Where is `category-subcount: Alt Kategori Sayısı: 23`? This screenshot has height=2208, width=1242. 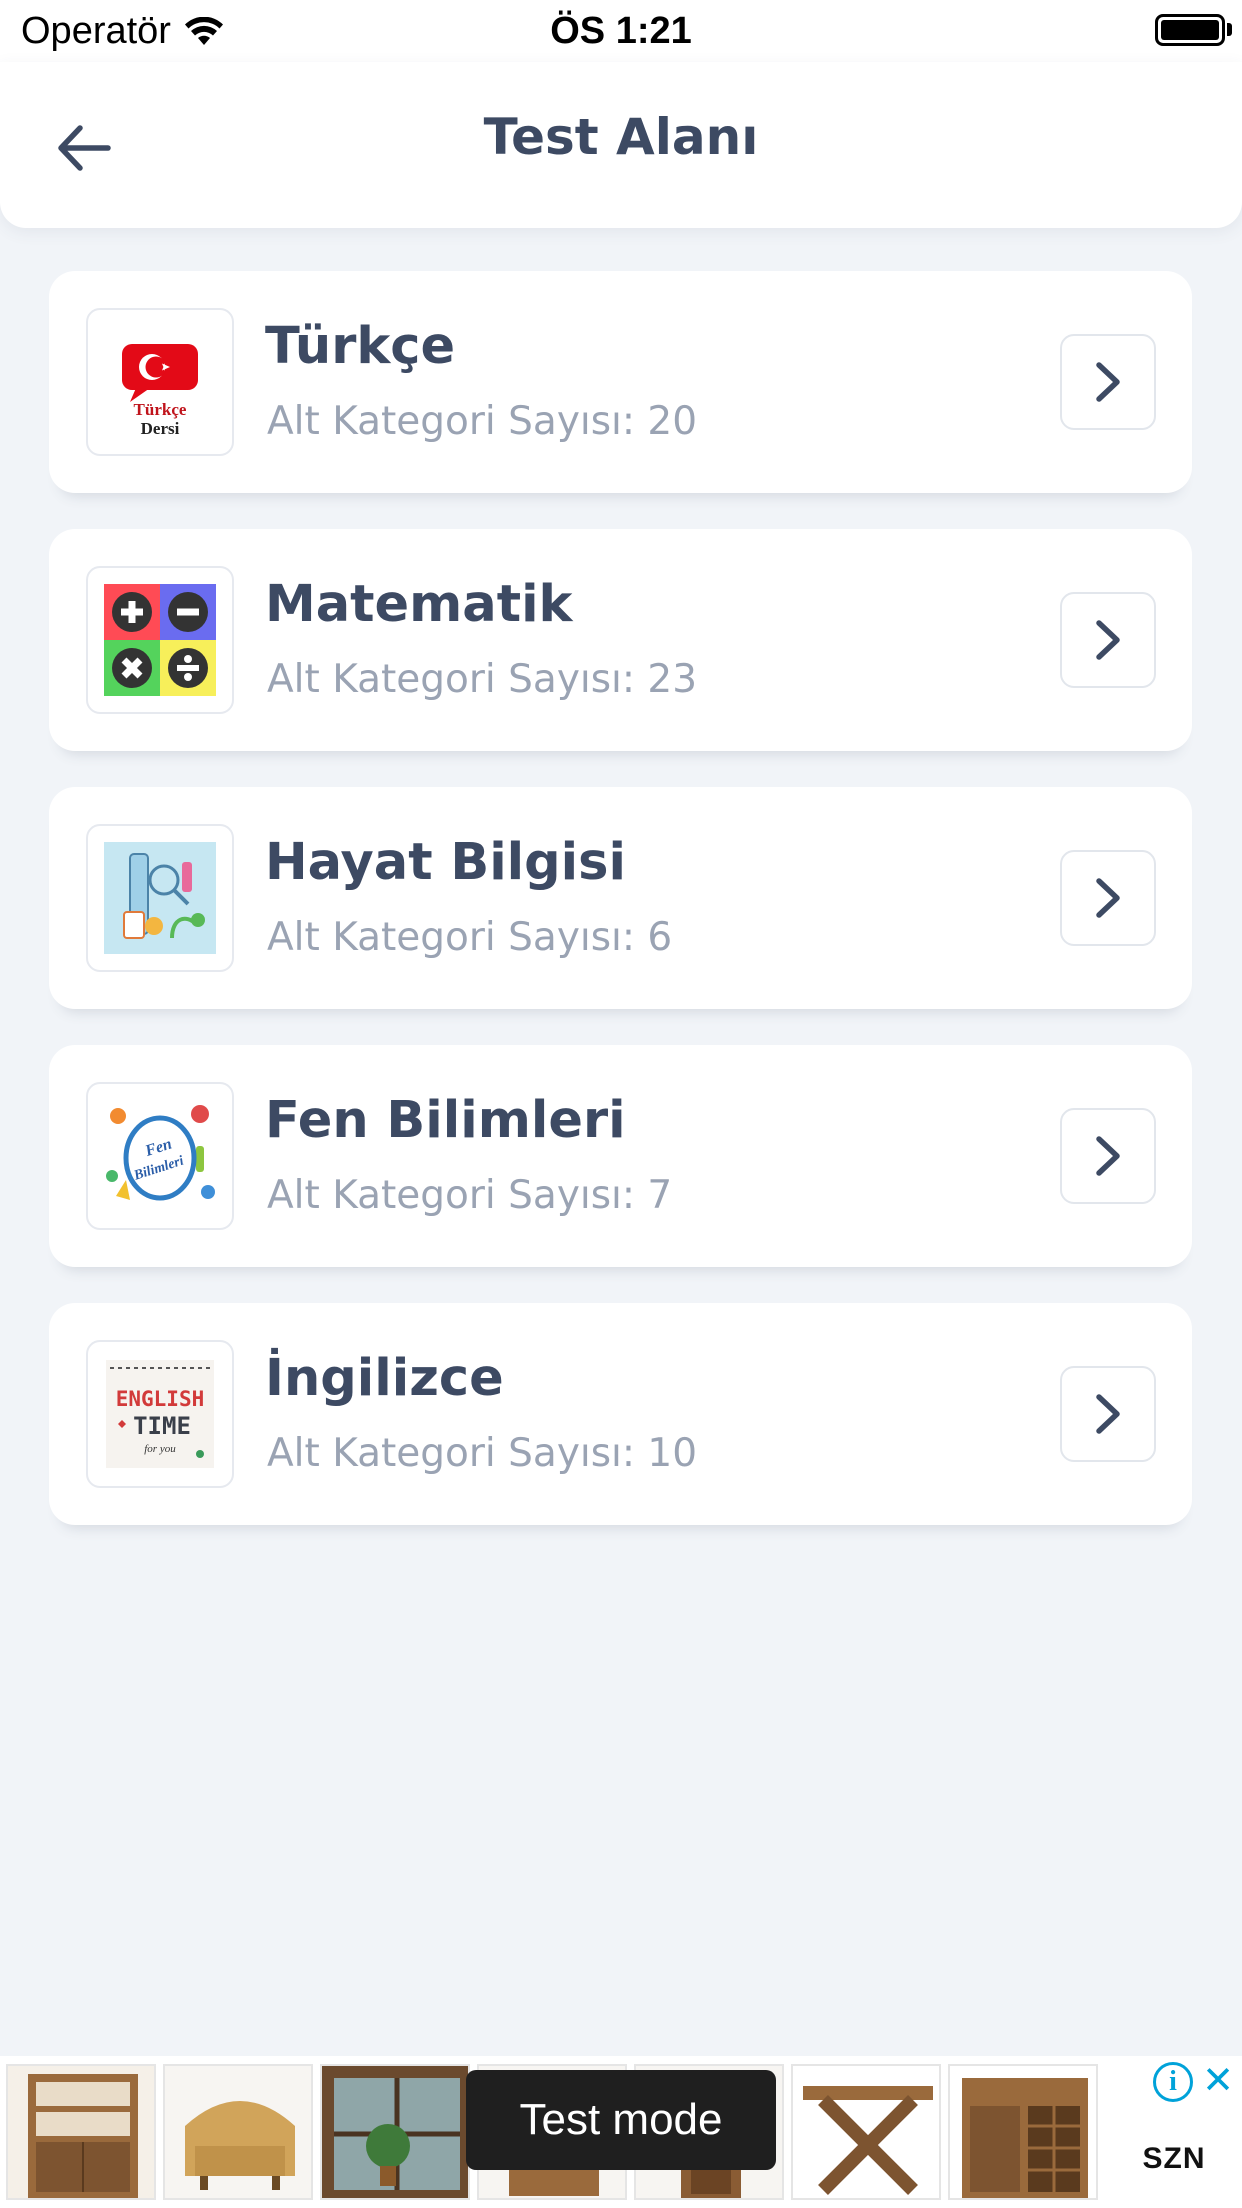 category-subcount: Alt Kategori Sayısı: 23 is located at coordinates (482, 679).